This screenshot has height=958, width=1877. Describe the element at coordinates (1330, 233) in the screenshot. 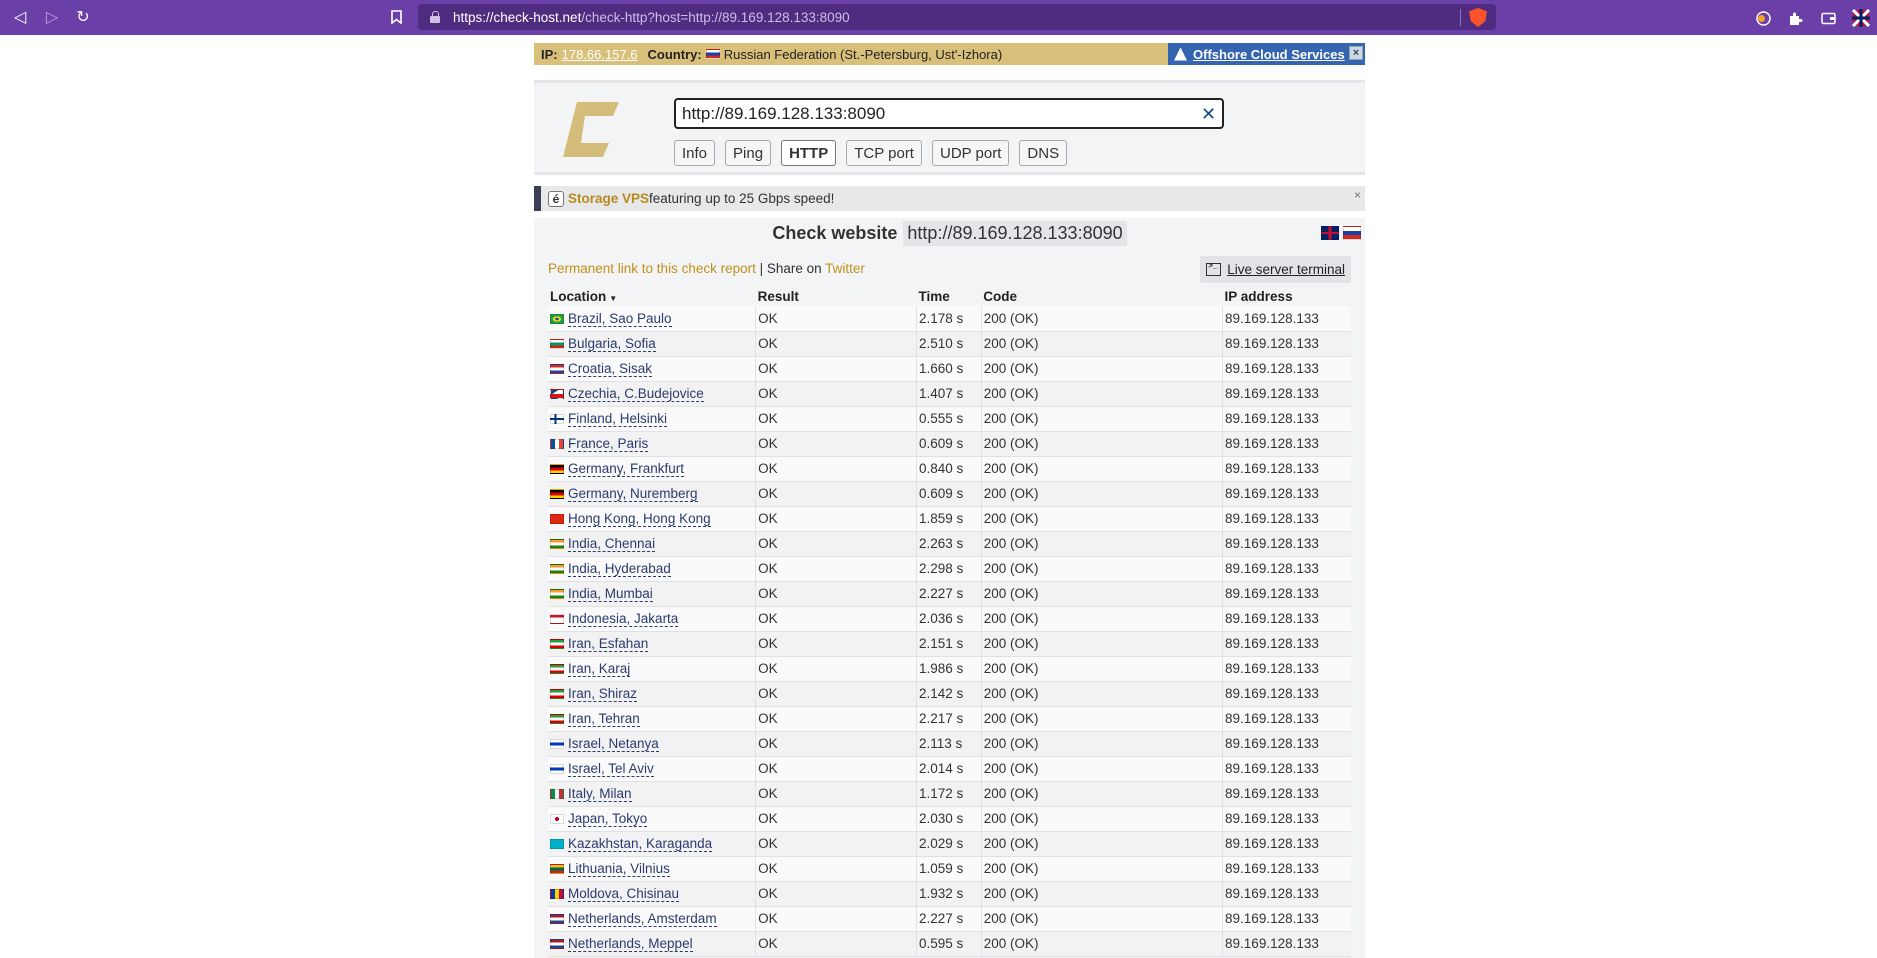

I see `english-flag-icon` at that location.